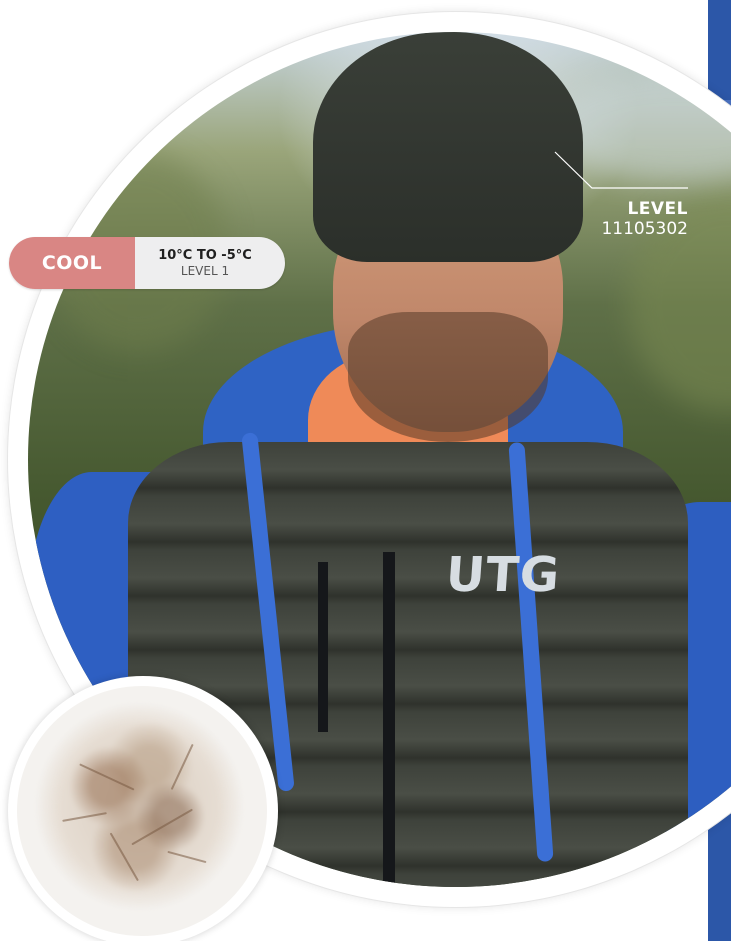 This screenshot has height=941, width=731. What do you see at coordinates (205, 270) in the screenshot?
I see `rating-level: LEVEL 1` at bounding box center [205, 270].